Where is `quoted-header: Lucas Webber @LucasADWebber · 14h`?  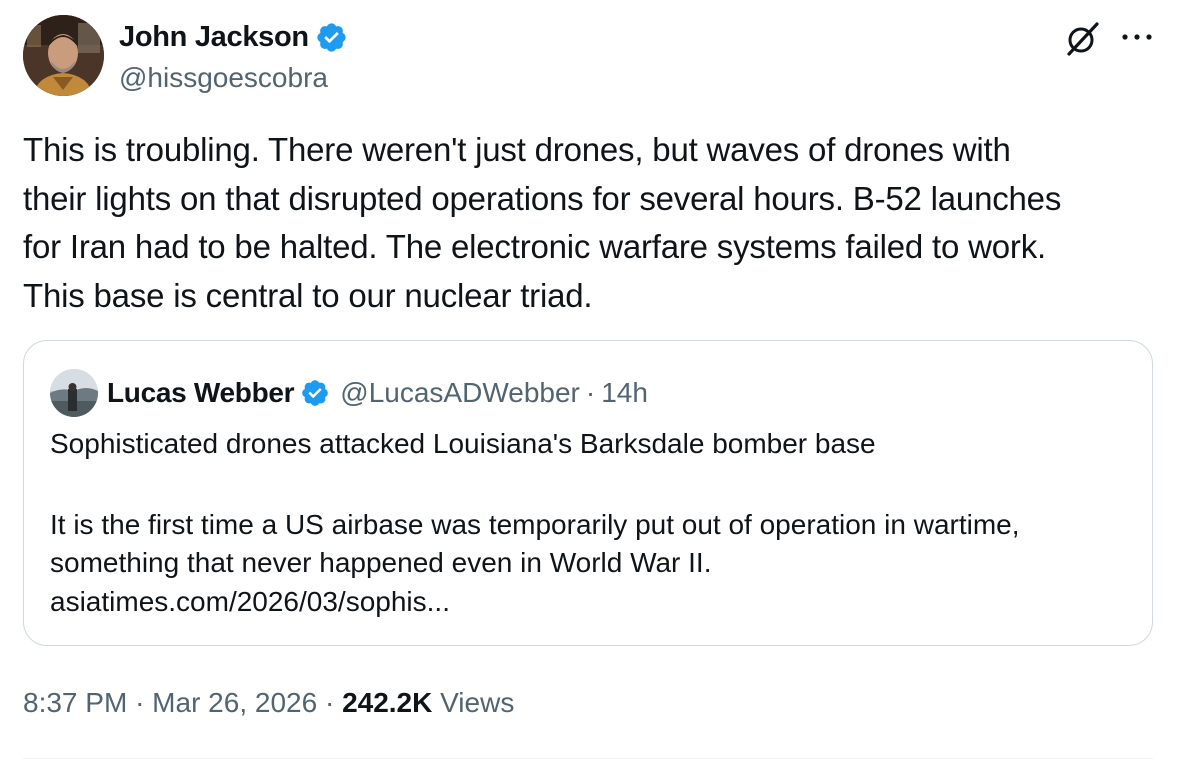
quoted-header: Lucas Webber @LucasADWebber · 14h is located at coordinates (377, 393).